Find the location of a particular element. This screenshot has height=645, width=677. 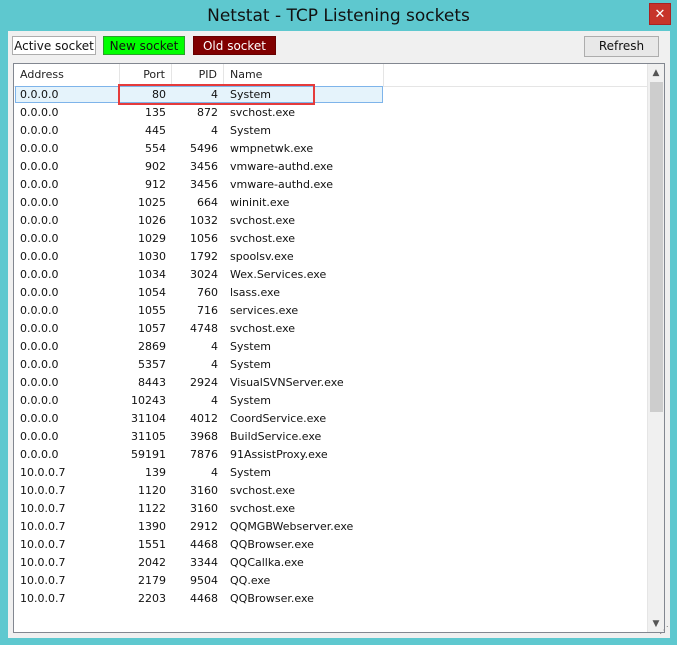

cell-name: QQCallka.exe is located at coordinates (267, 562).